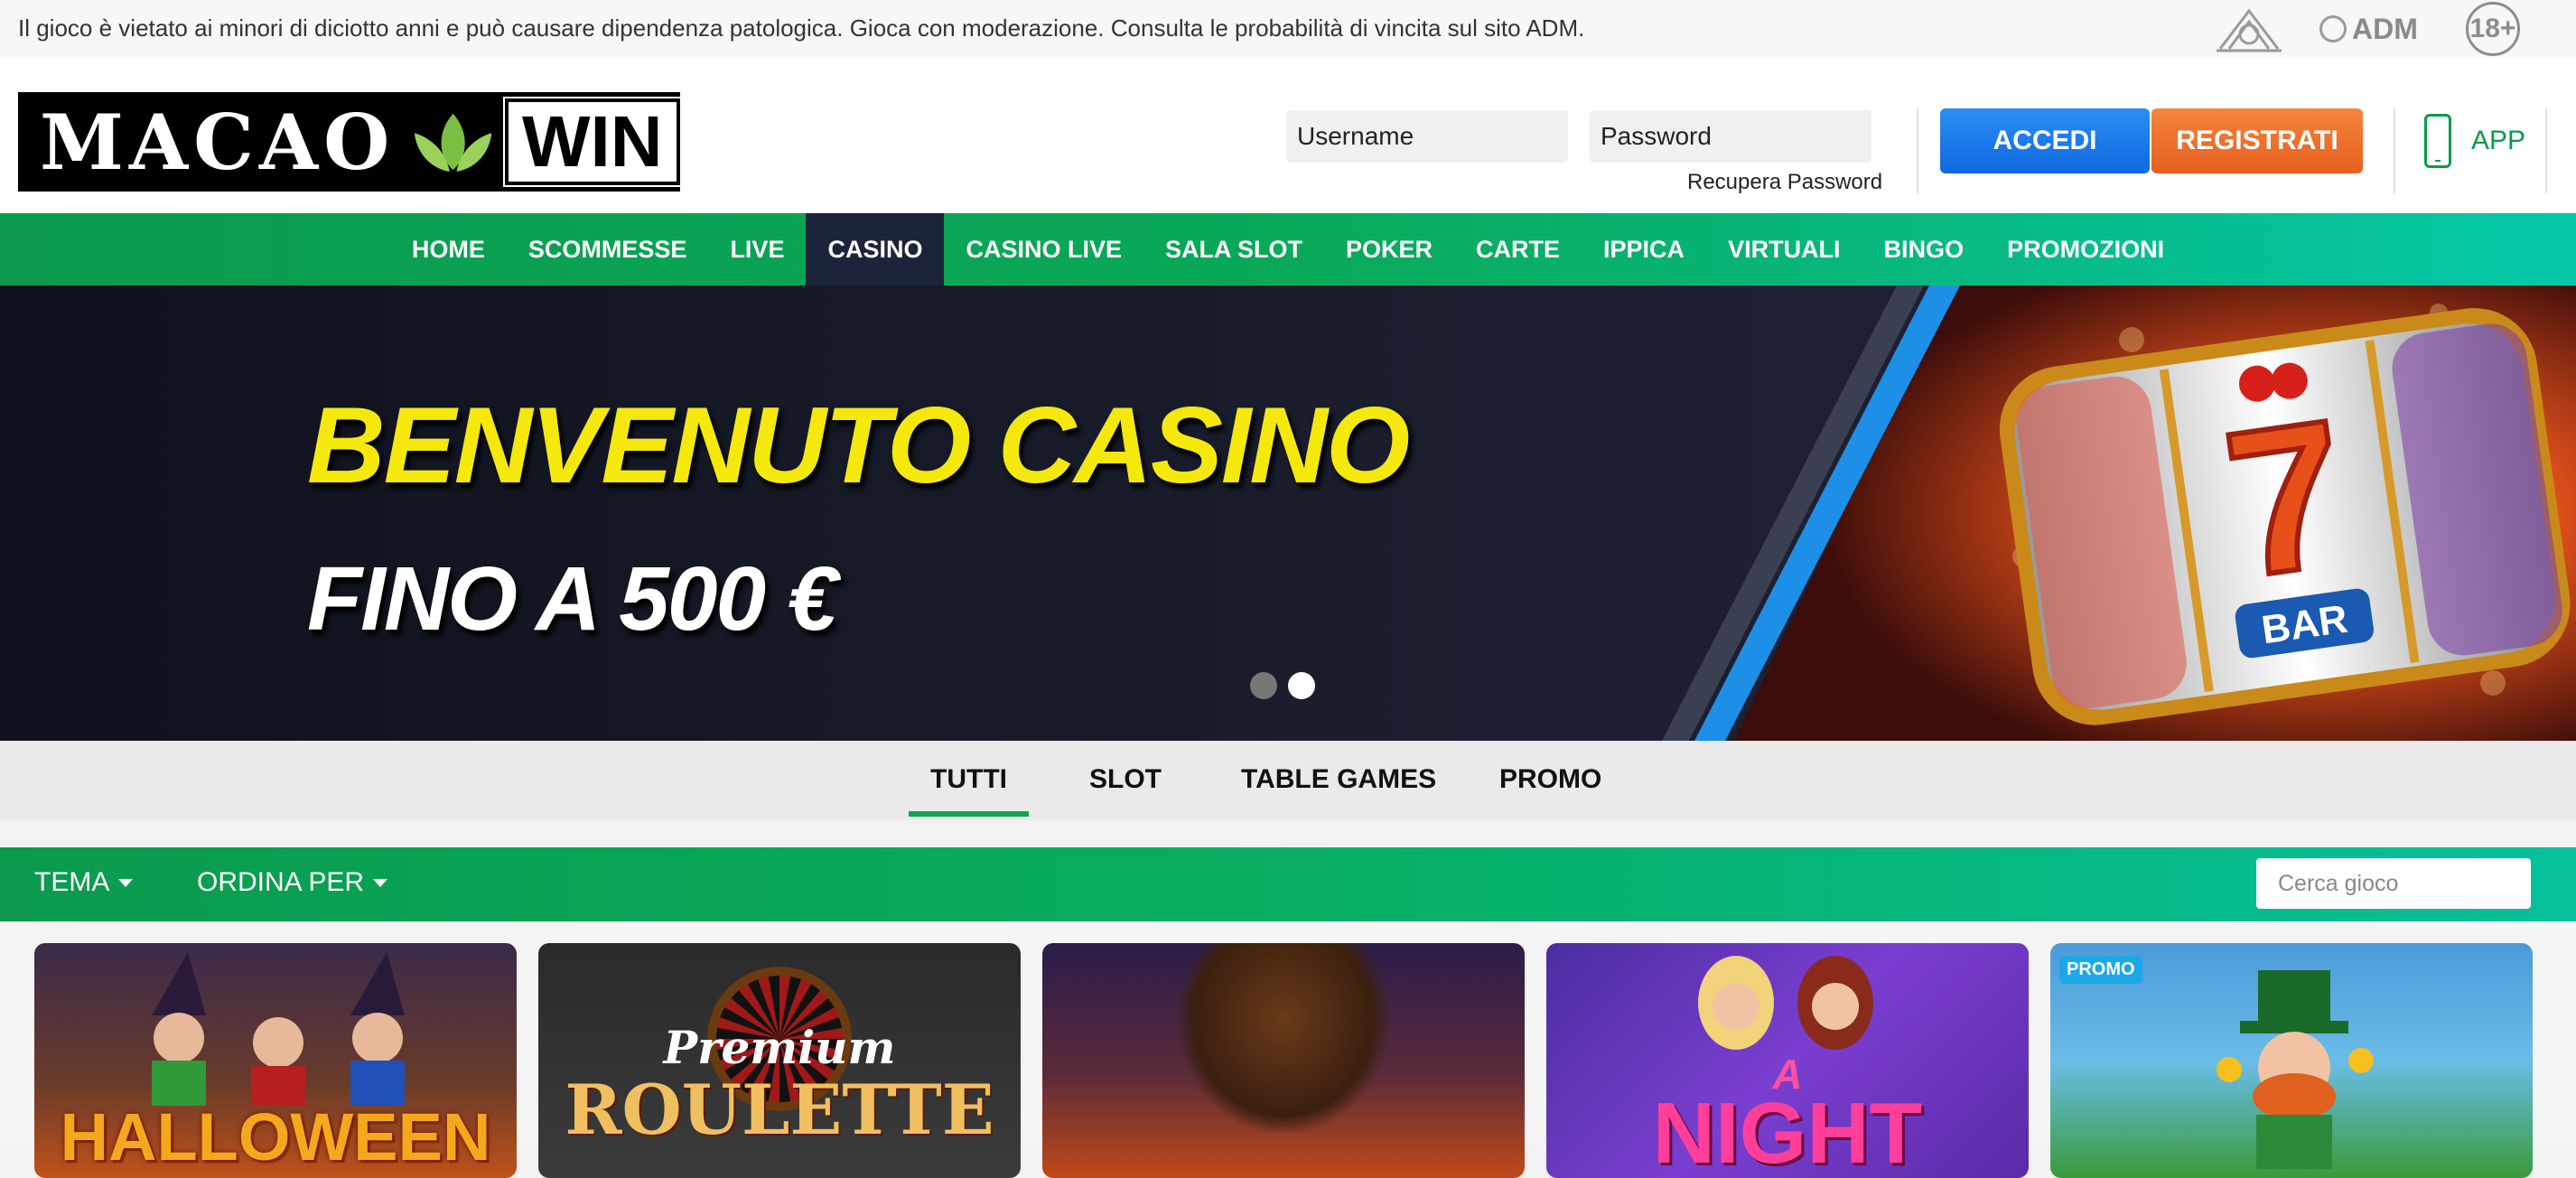  Describe the element at coordinates (448, 249) in the screenshot. I see `nav-item-home: HOME` at that location.